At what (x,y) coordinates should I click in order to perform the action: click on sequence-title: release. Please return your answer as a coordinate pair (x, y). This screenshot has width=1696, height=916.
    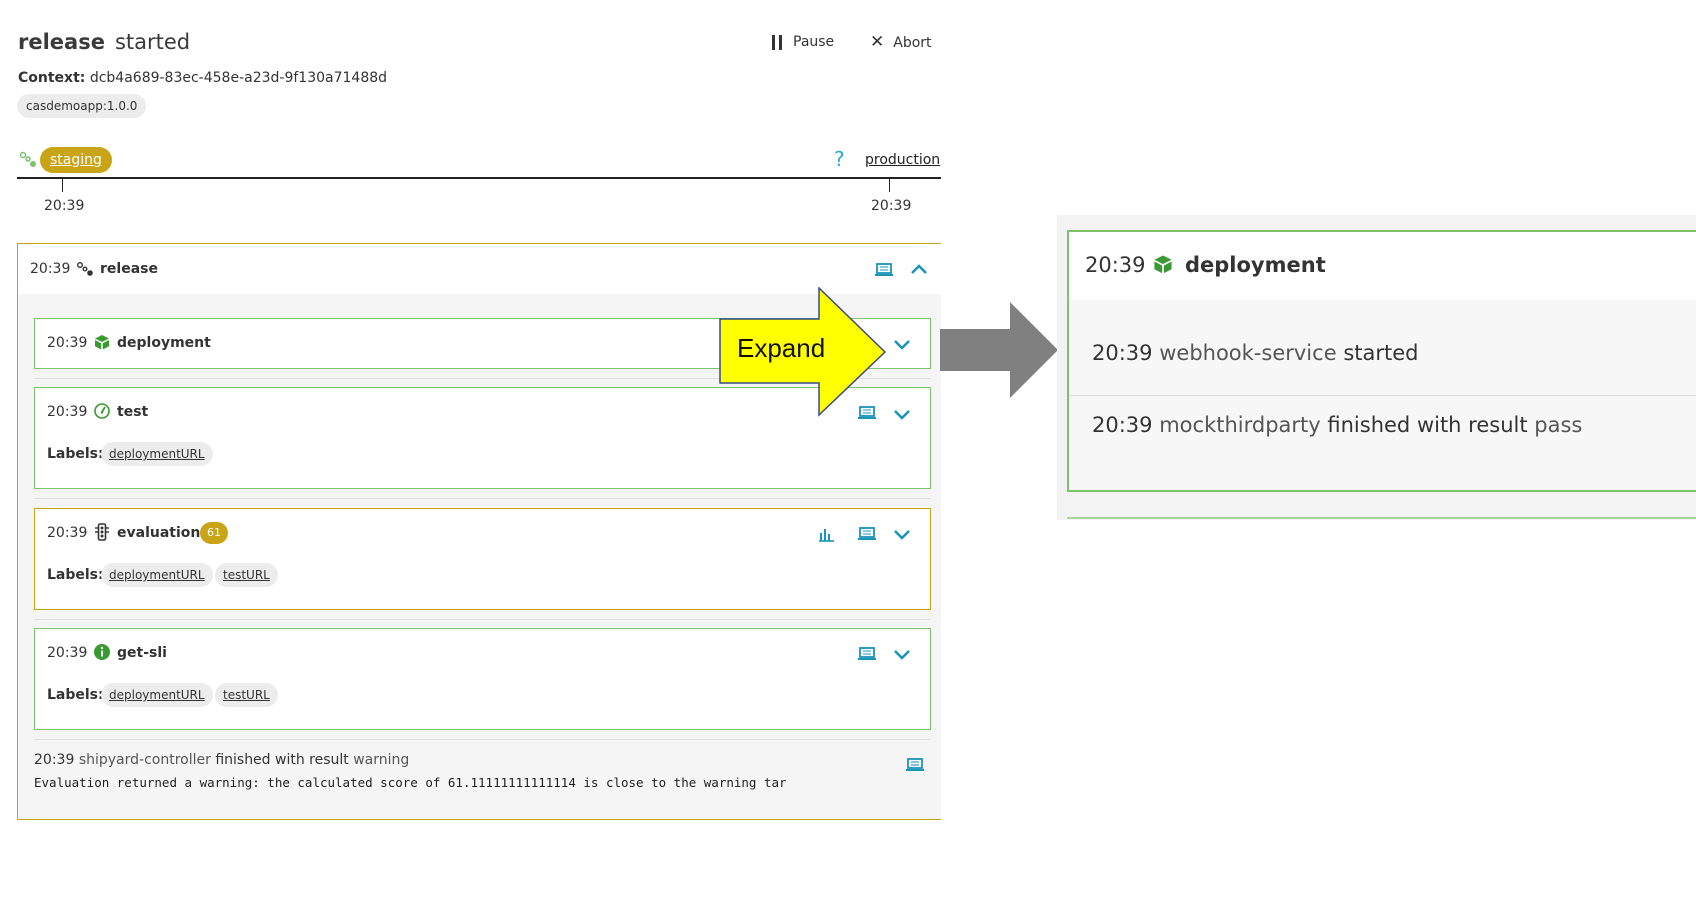
    Looking at the image, I should click on (61, 42).